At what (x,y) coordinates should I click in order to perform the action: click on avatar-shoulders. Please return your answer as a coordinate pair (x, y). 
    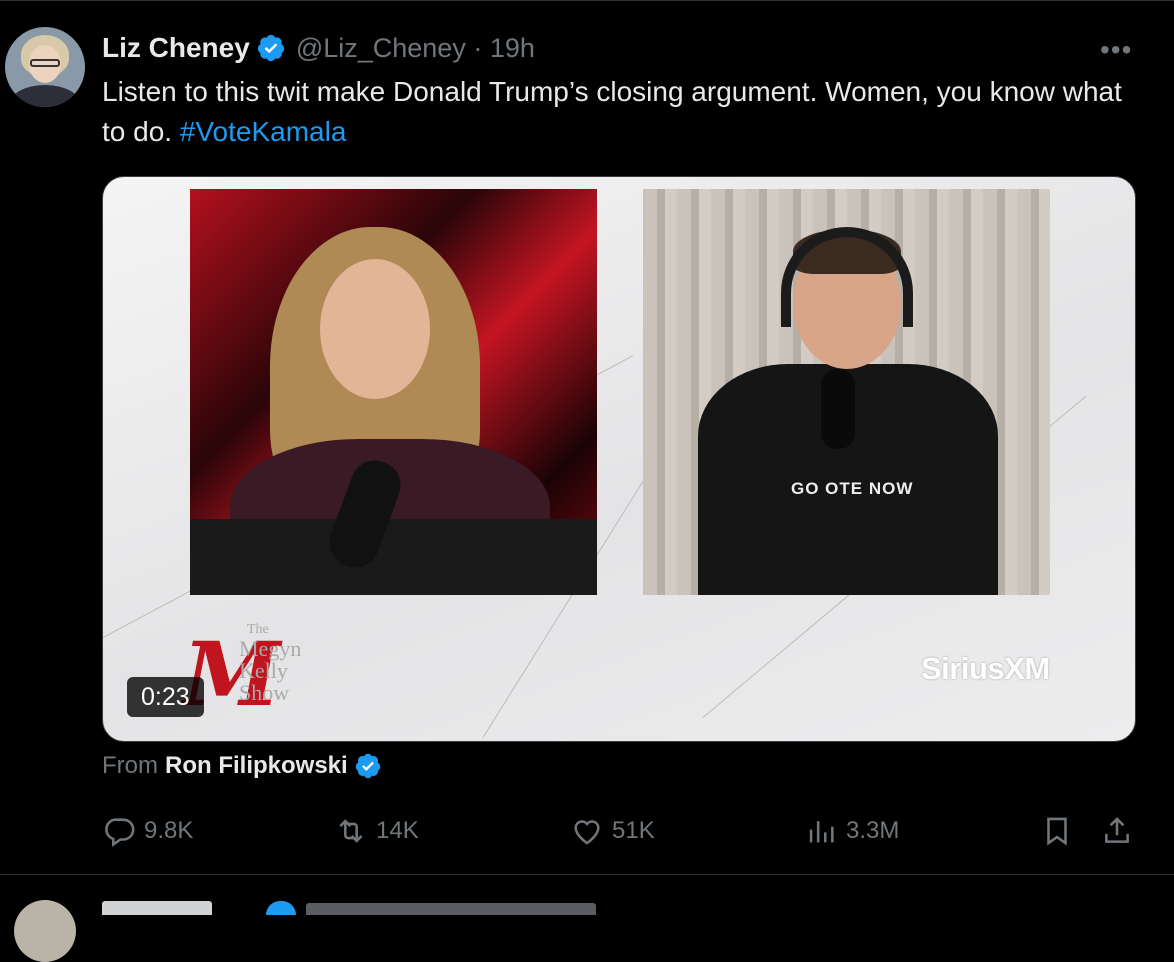
    Looking at the image, I should click on (45, 96).